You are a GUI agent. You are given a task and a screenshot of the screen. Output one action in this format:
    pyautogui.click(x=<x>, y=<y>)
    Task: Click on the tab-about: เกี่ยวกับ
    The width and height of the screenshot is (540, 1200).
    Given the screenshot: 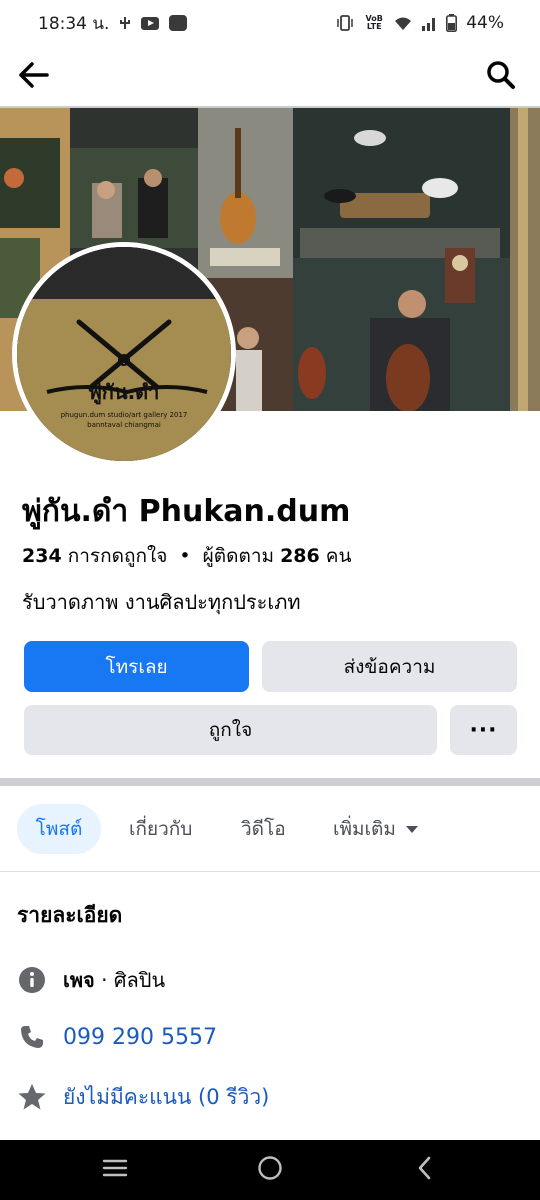 What is the action you would take?
    pyautogui.click(x=160, y=829)
    